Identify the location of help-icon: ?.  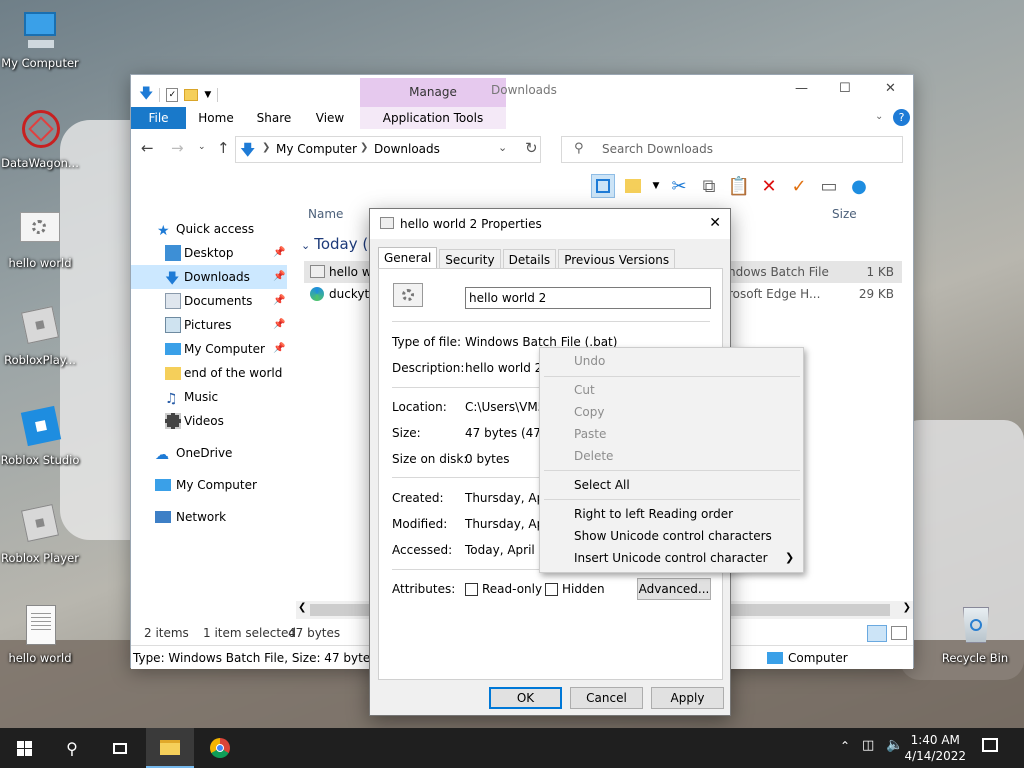
(901, 117).